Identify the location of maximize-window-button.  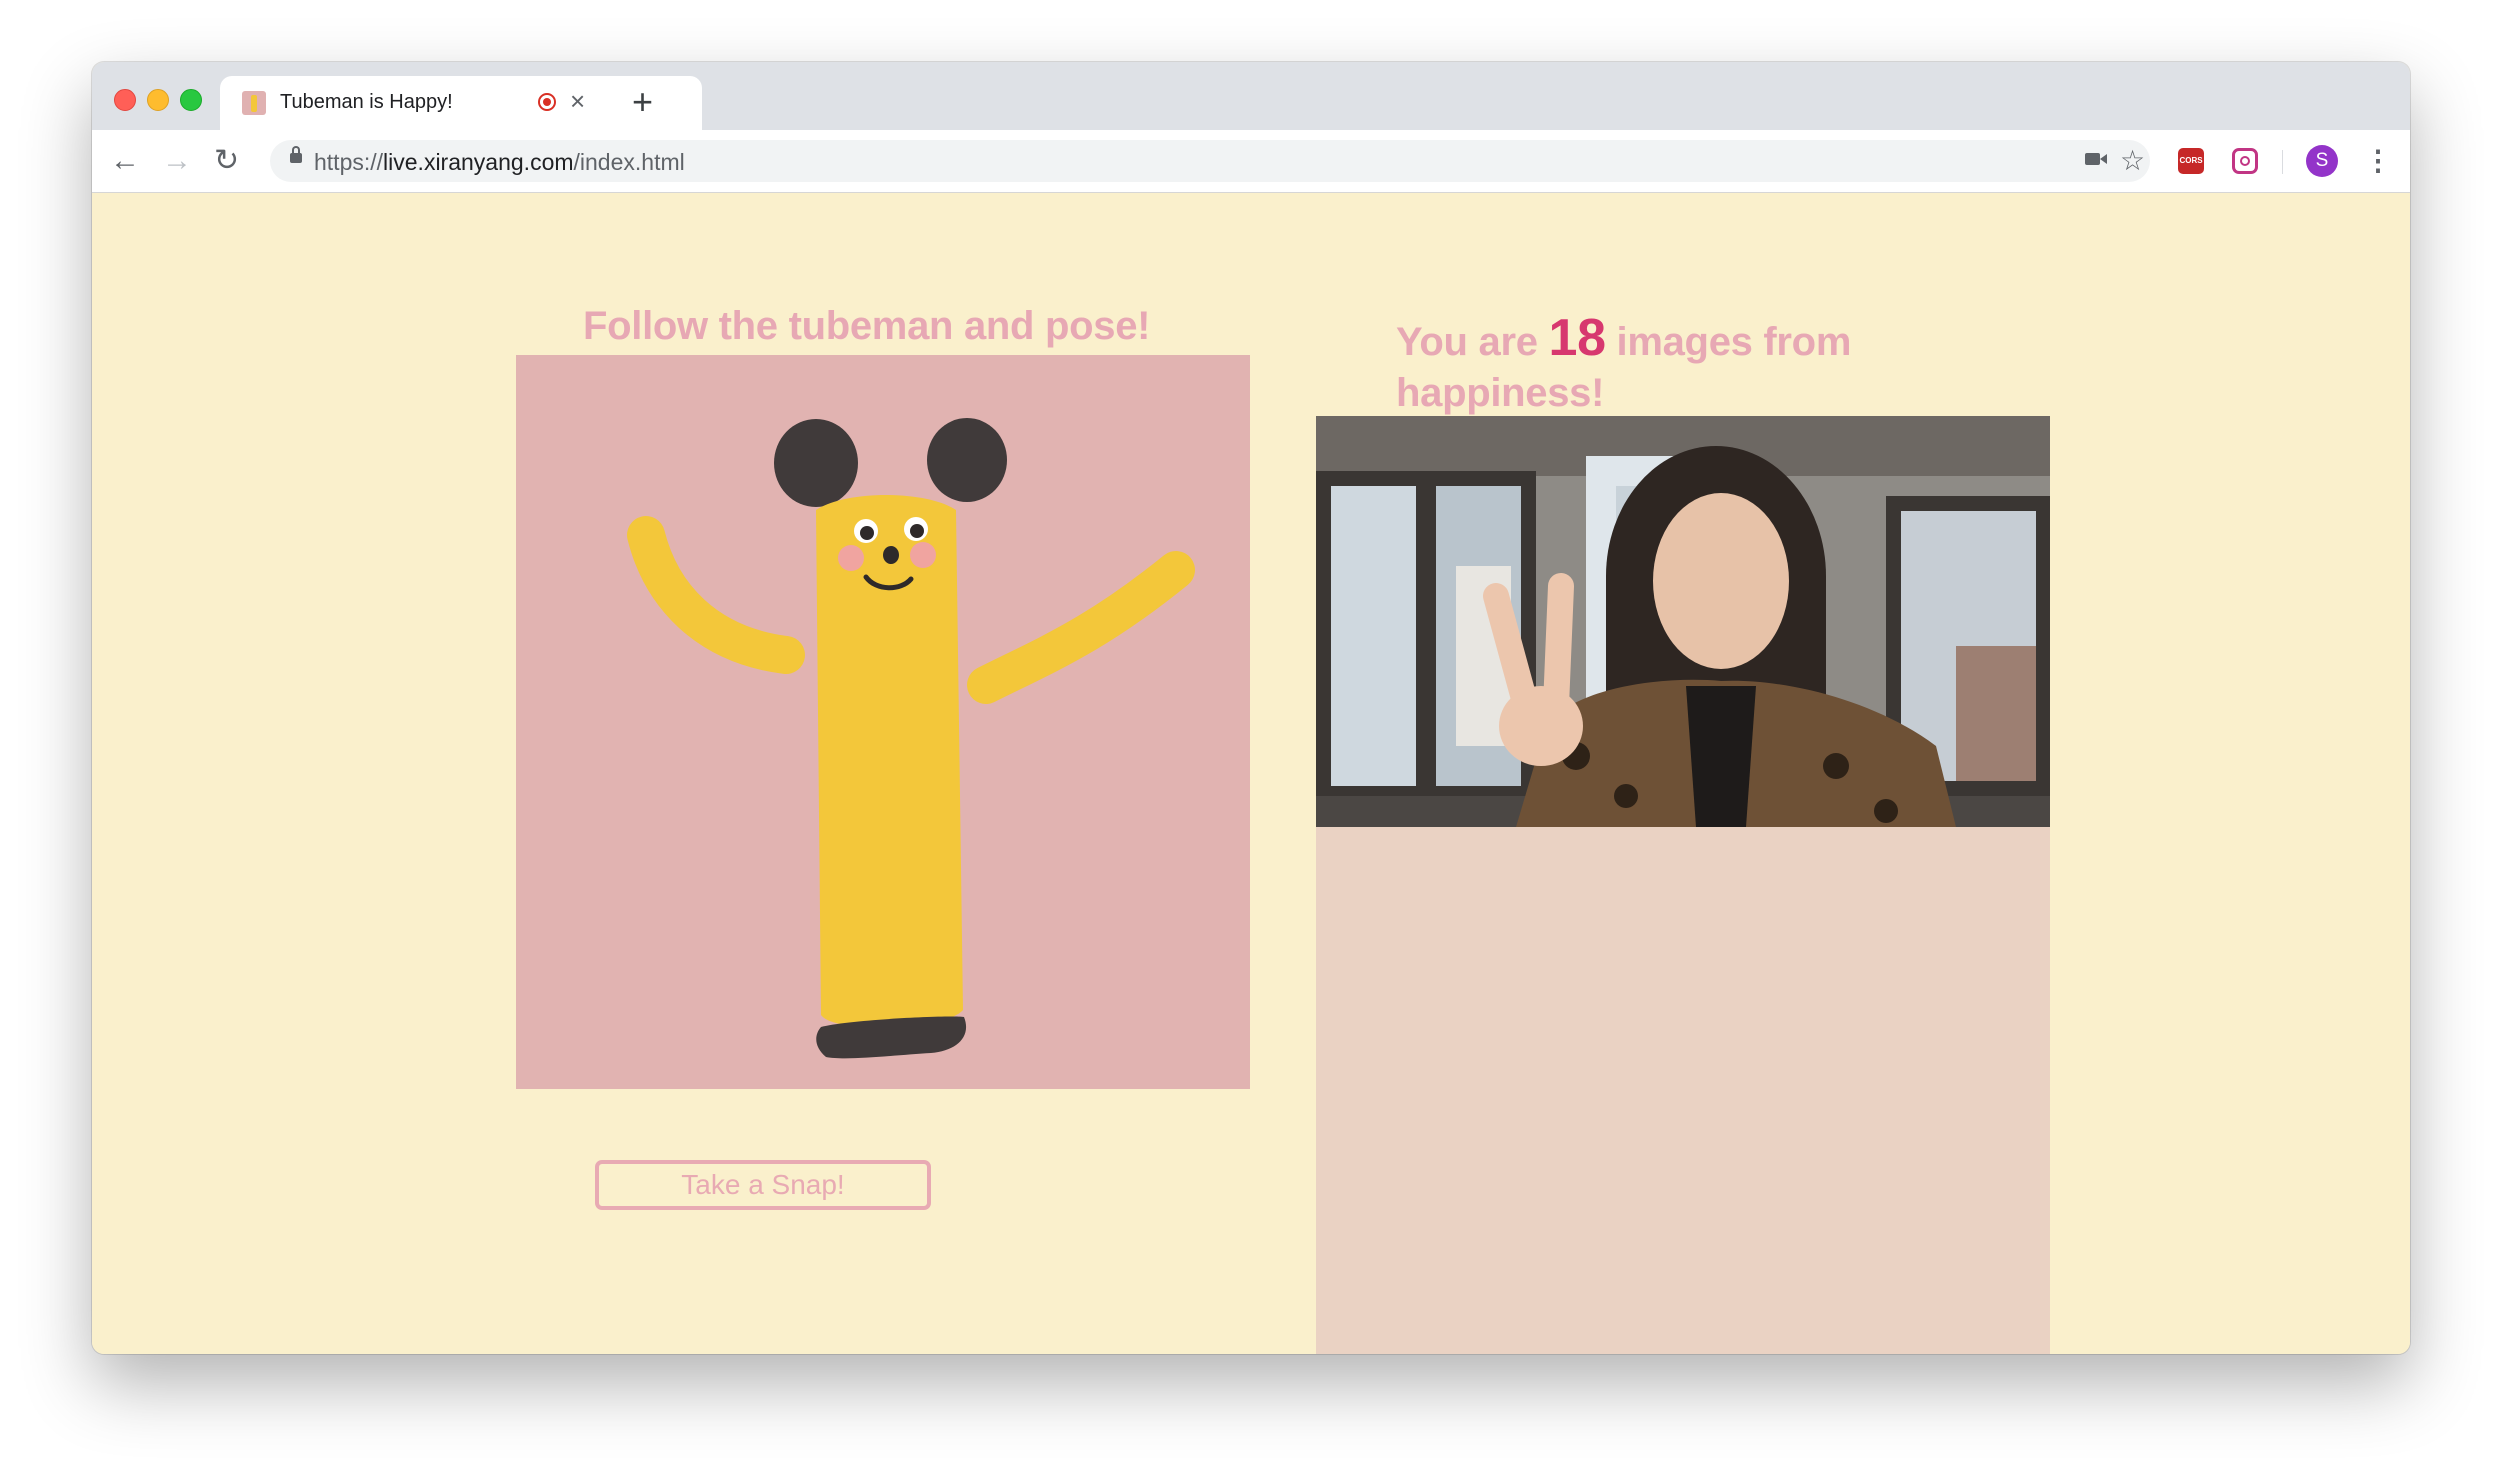
(191, 100).